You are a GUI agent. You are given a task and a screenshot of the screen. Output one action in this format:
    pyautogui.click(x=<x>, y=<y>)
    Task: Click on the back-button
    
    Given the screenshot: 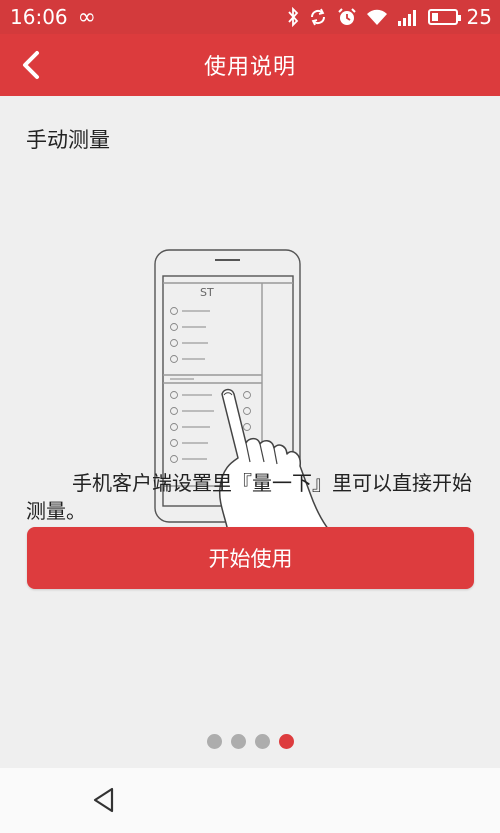 What is the action you would take?
    pyautogui.click(x=31, y=65)
    